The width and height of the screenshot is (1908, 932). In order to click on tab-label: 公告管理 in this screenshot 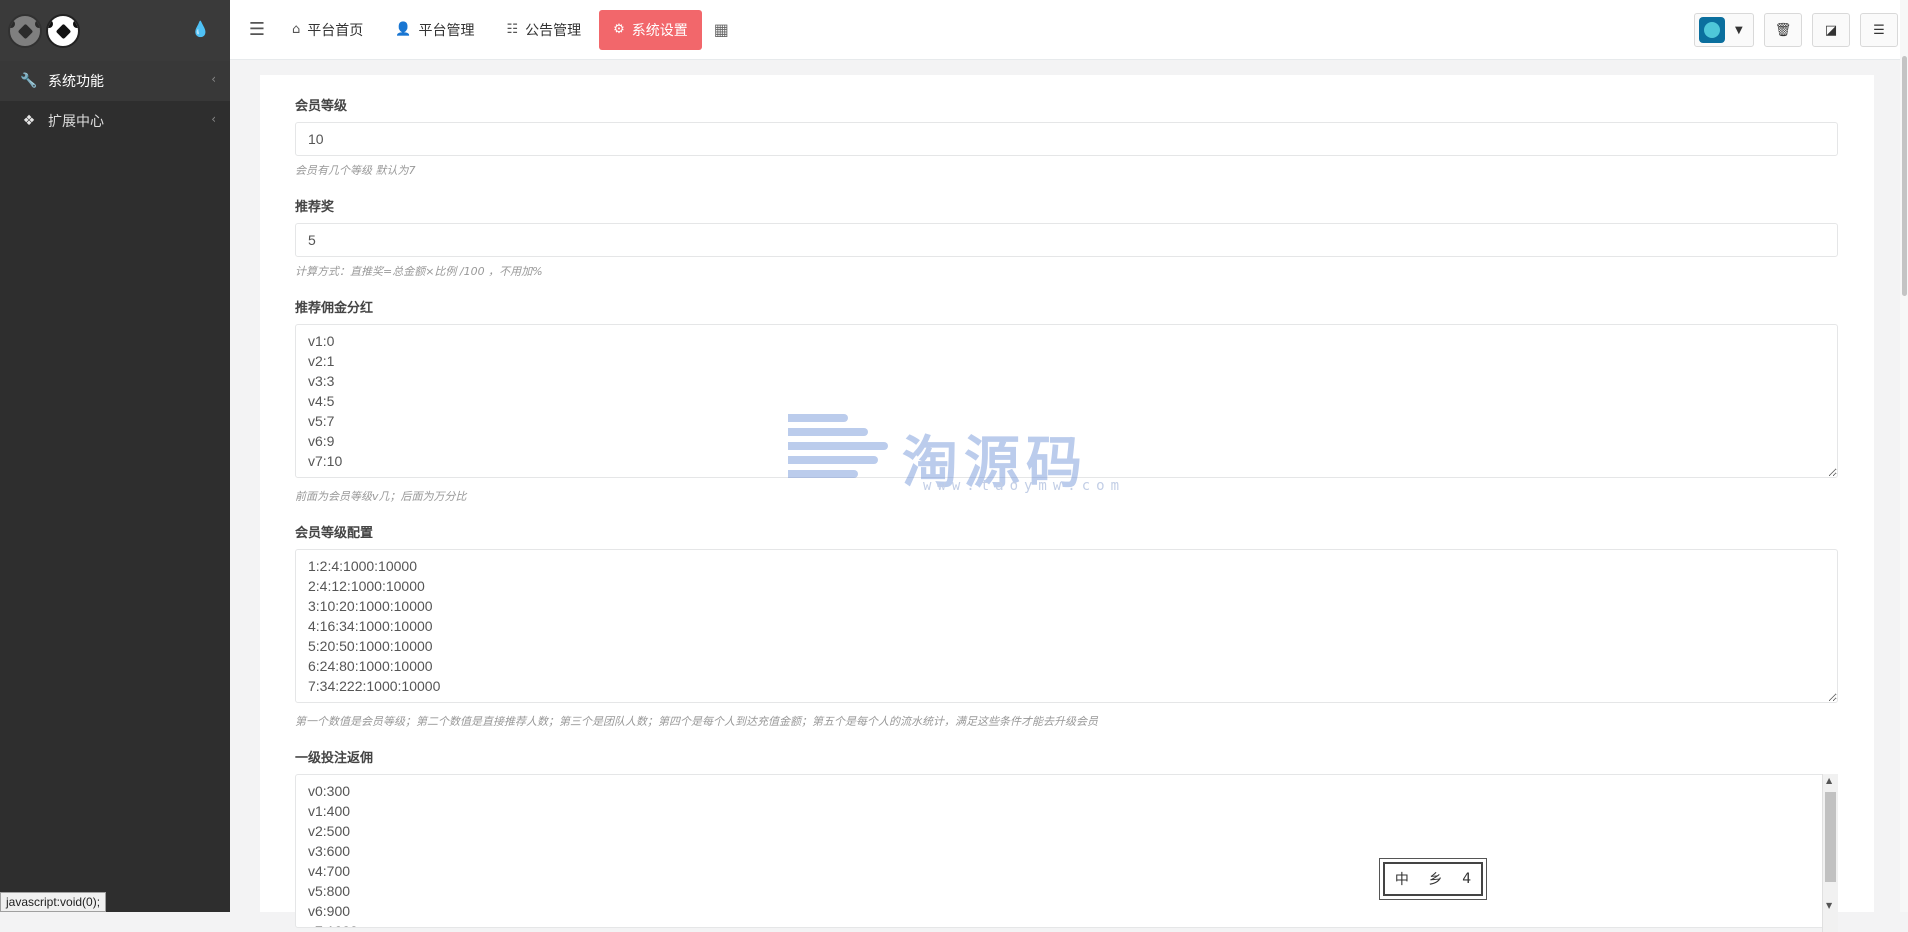, I will do `click(553, 30)`.